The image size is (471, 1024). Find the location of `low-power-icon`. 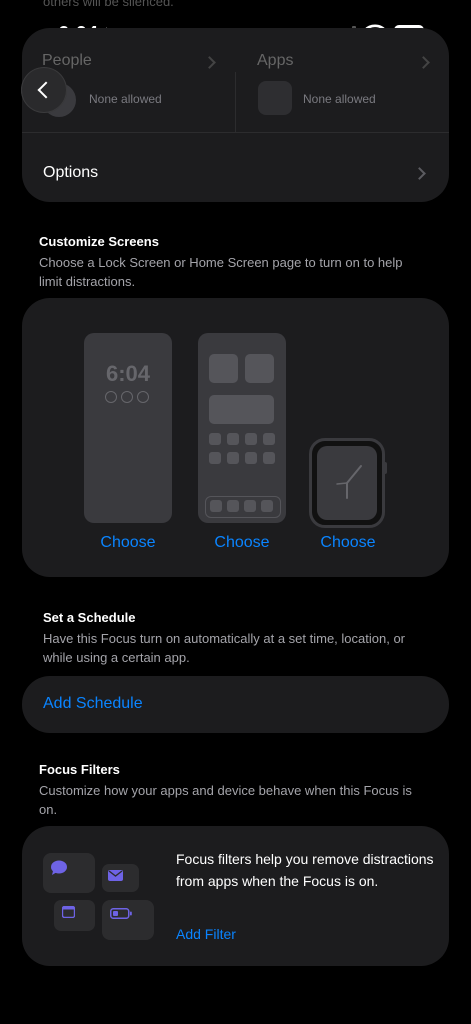

low-power-icon is located at coordinates (128, 920).